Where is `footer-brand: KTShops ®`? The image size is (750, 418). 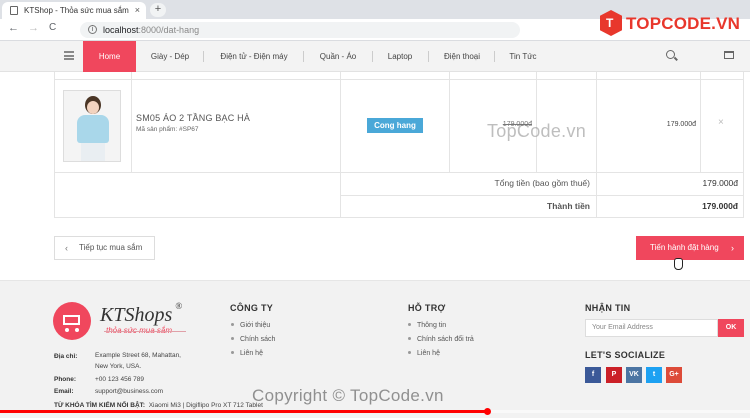
footer-brand: KTShops ® is located at coordinates (141, 314).